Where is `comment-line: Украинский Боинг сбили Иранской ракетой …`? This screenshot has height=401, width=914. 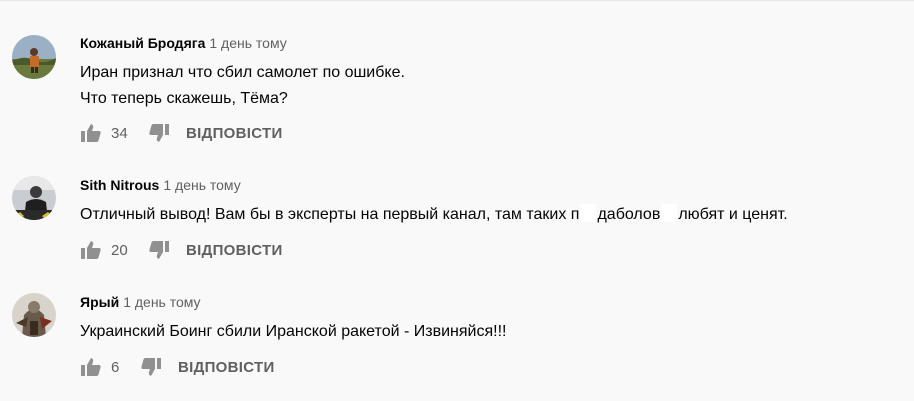
comment-line: Украинский Боинг сбили Иранской ракетой … is located at coordinates (293, 331).